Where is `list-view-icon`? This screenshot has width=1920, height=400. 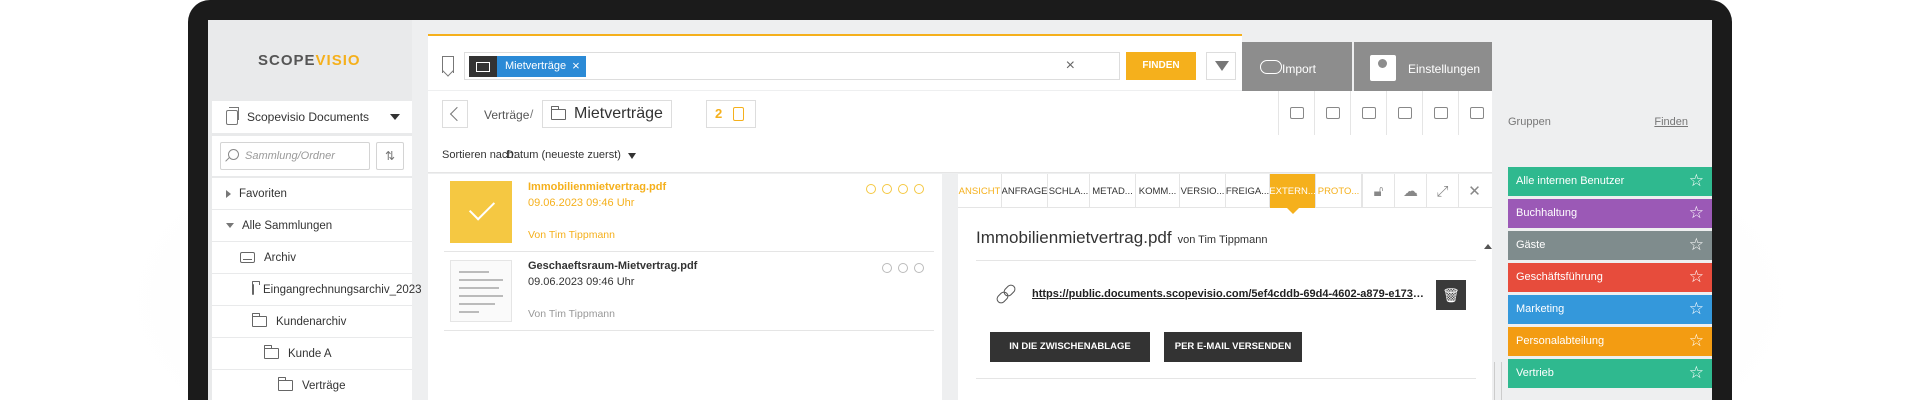 list-view-icon is located at coordinates (1476, 113).